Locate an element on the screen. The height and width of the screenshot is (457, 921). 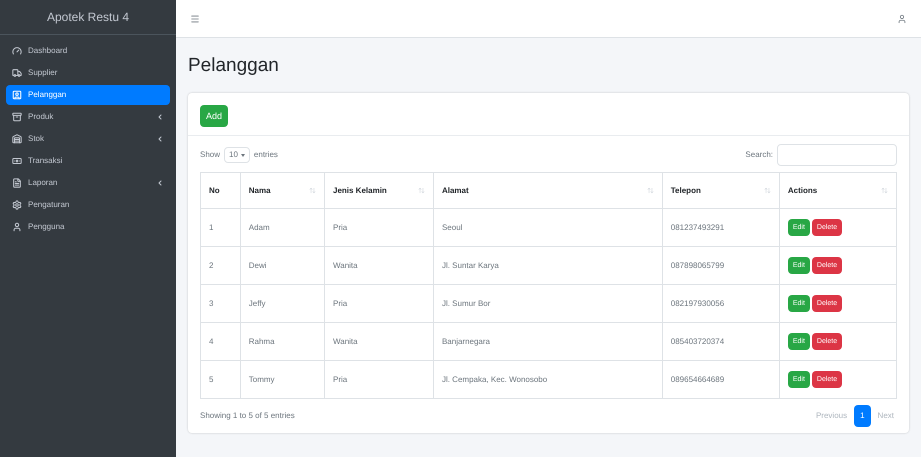
entries-label: entries is located at coordinates (266, 155).